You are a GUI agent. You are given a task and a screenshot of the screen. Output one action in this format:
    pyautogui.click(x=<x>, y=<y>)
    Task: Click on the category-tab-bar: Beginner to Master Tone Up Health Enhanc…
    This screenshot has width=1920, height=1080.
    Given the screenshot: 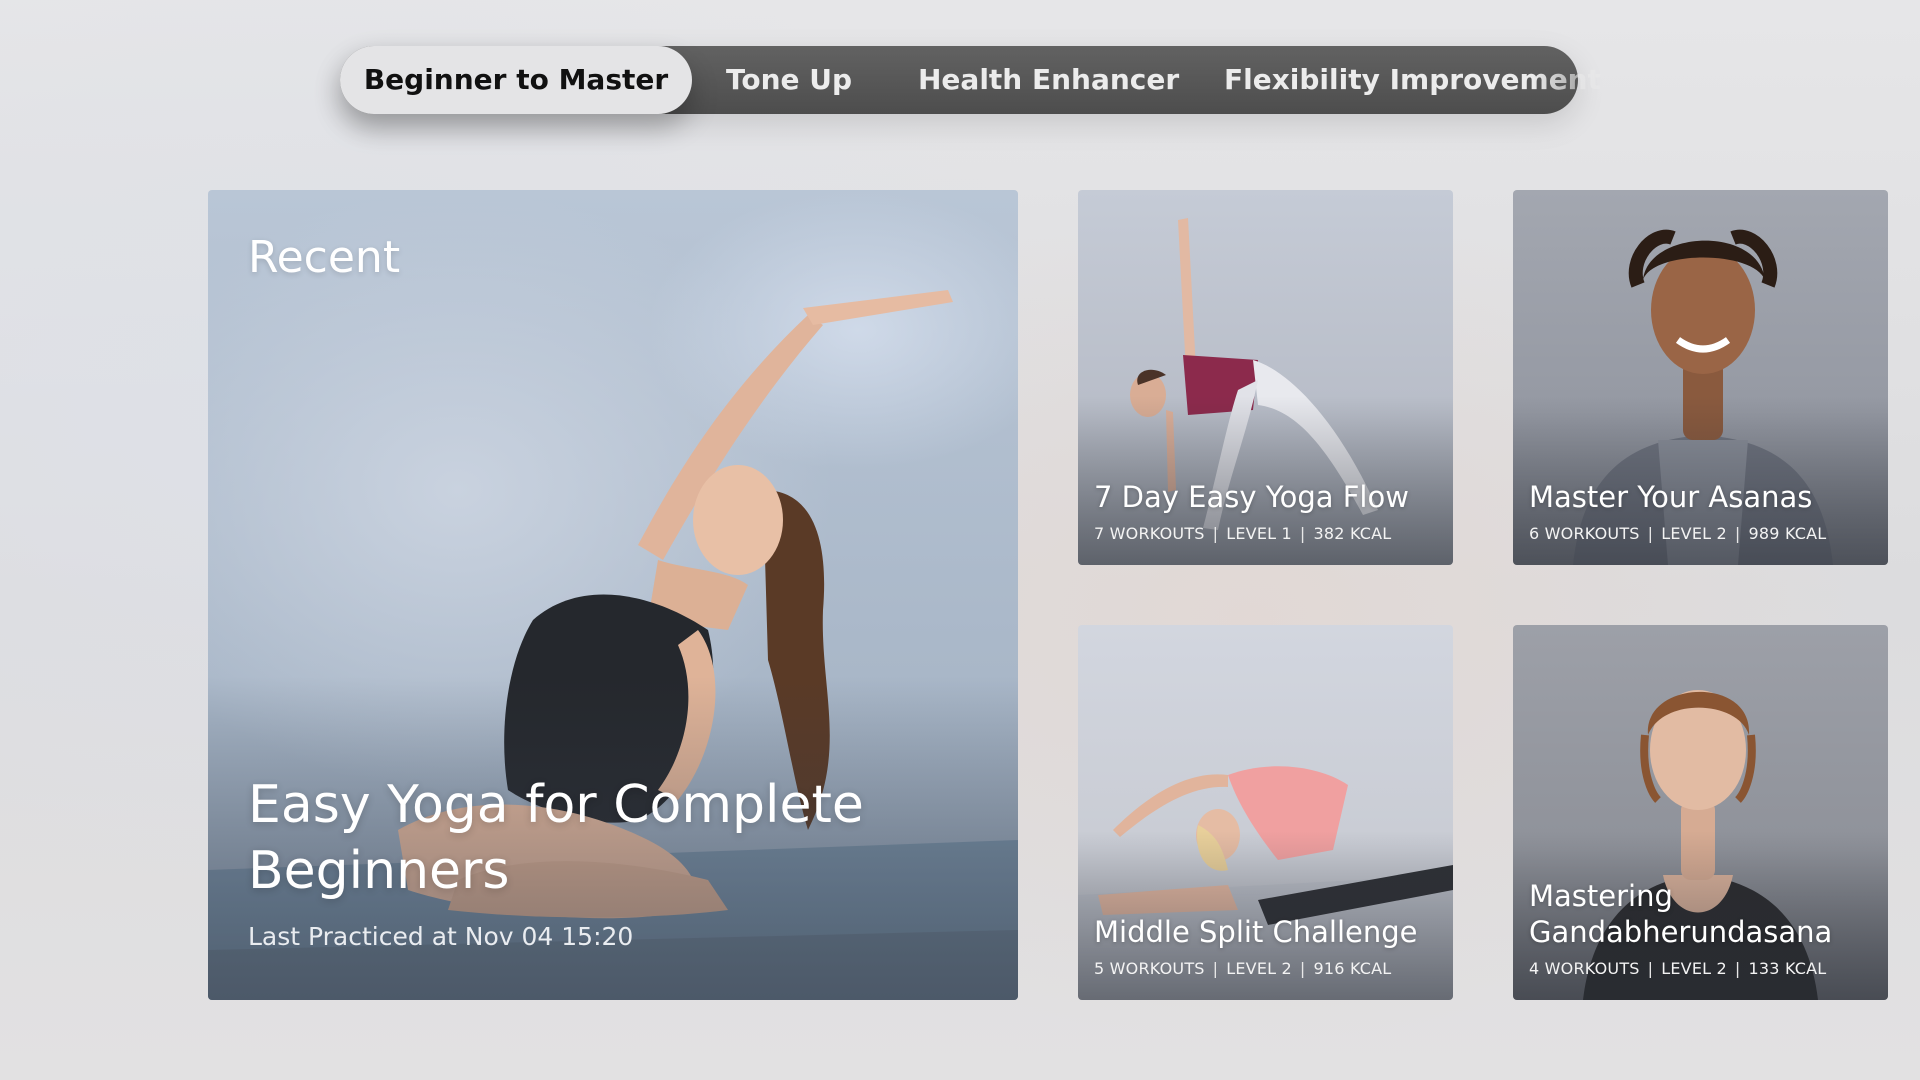 What is the action you would take?
    pyautogui.click(x=970, y=80)
    